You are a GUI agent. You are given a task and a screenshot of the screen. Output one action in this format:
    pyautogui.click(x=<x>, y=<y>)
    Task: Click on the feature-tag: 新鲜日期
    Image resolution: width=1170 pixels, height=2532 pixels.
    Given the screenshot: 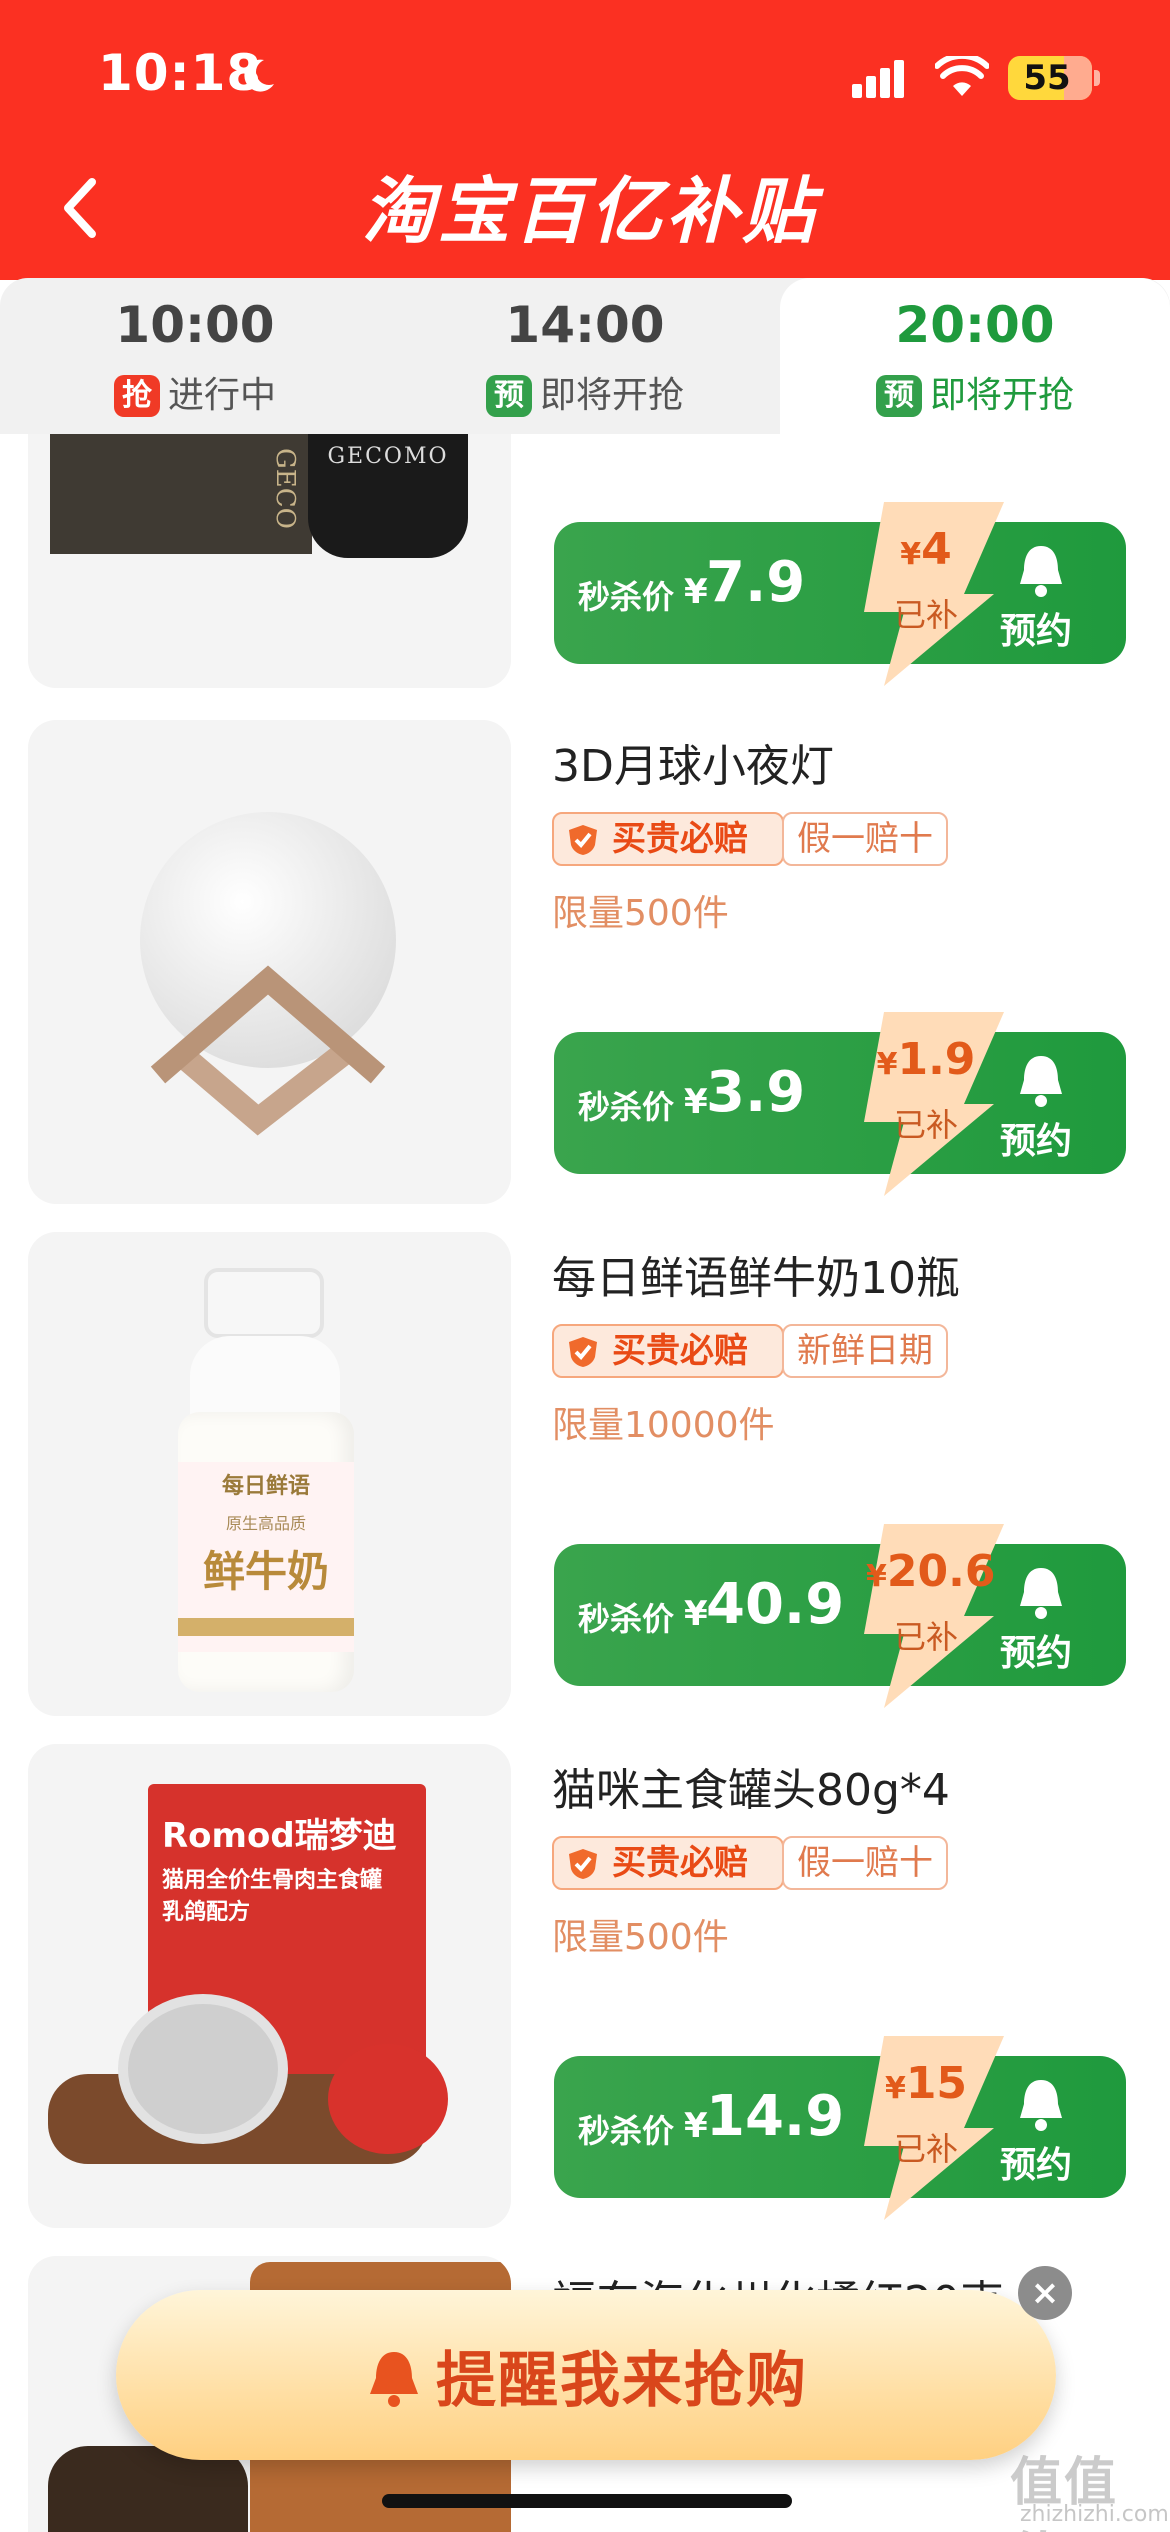 What is the action you would take?
    pyautogui.click(x=865, y=1351)
    